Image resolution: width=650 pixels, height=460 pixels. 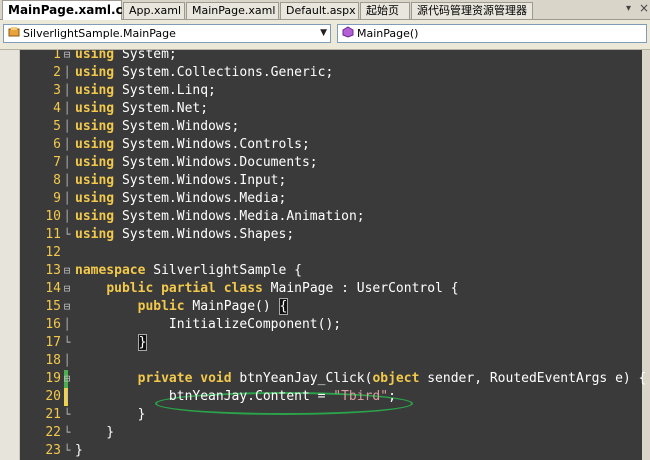 I want to click on tab-4: Default.aspx, so click(x=319, y=10).